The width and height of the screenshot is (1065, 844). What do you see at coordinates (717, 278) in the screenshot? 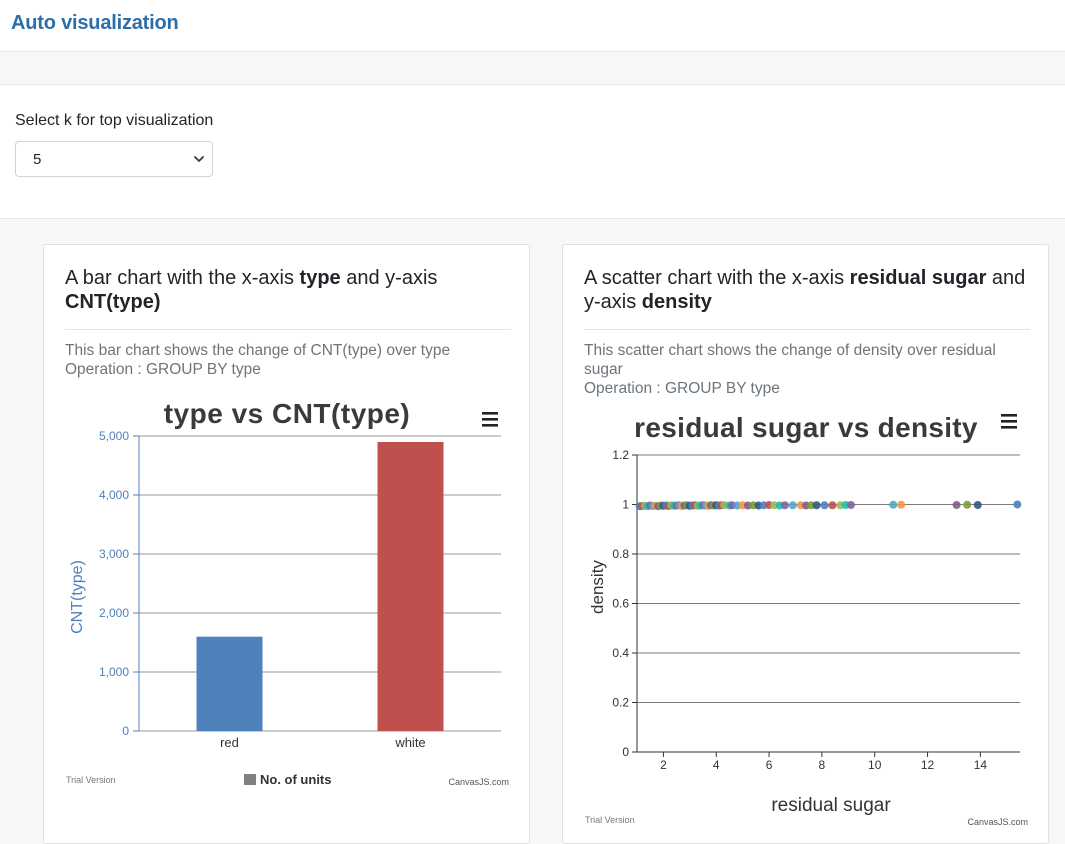
I see `card-title-text: A scatter chart with the x-axis` at bounding box center [717, 278].